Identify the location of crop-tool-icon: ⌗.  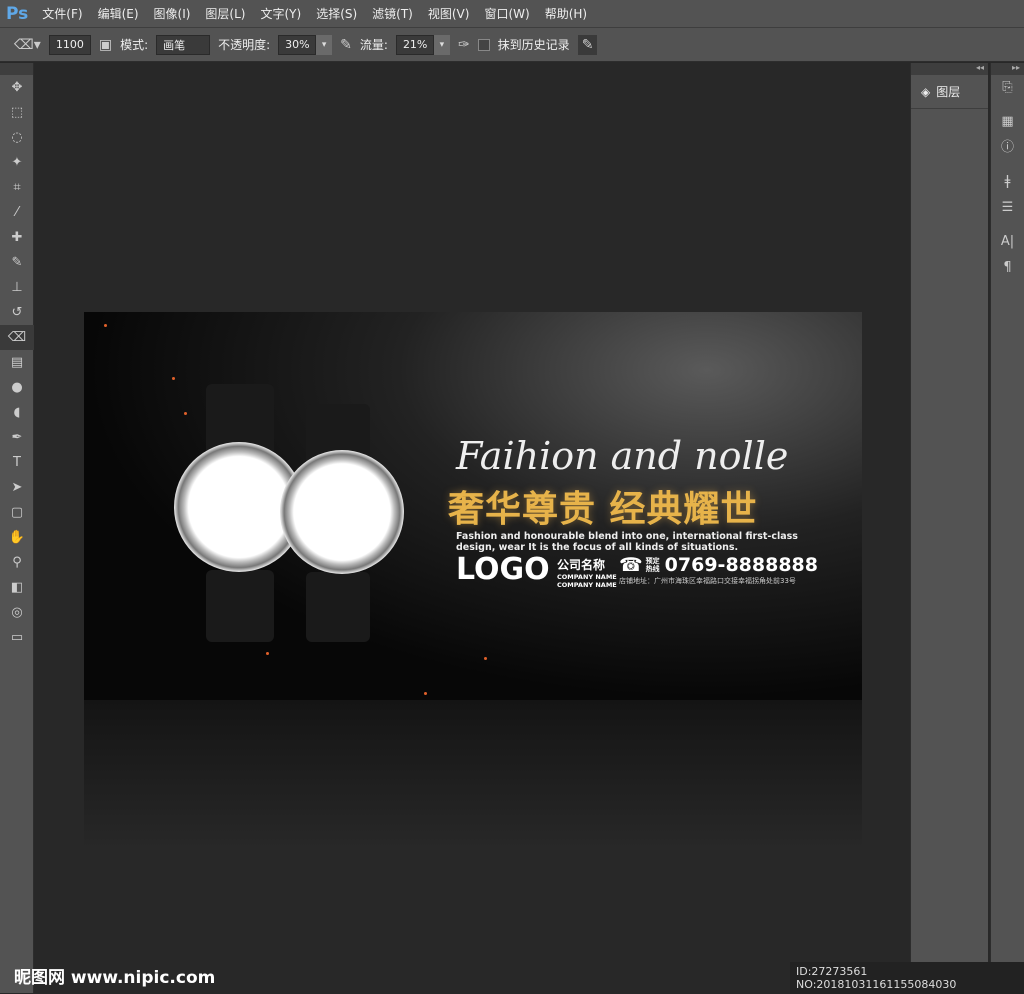
(17, 187).